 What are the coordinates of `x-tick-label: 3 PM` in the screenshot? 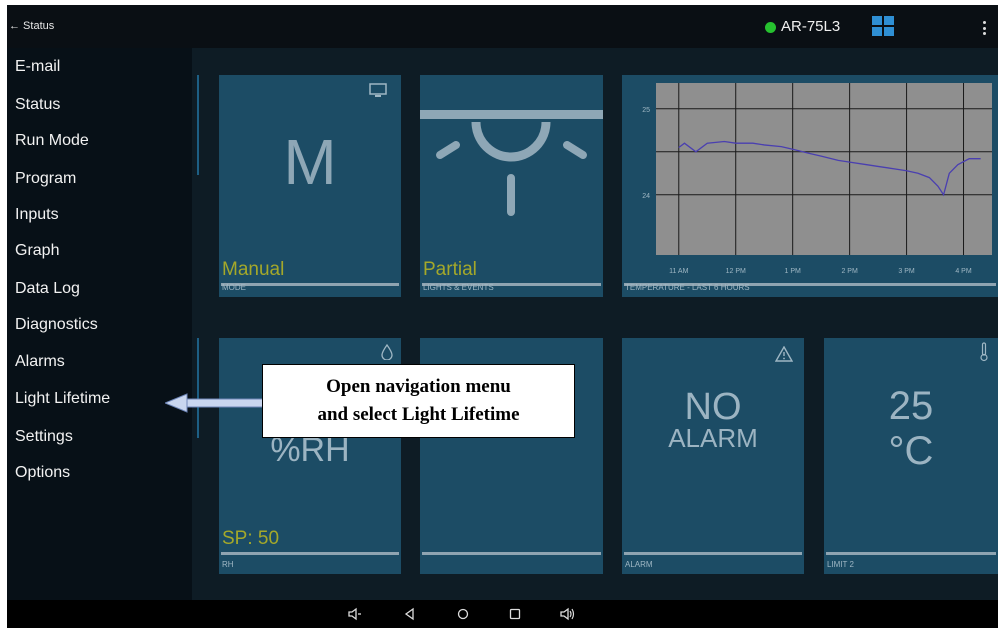 It's located at (906, 271).